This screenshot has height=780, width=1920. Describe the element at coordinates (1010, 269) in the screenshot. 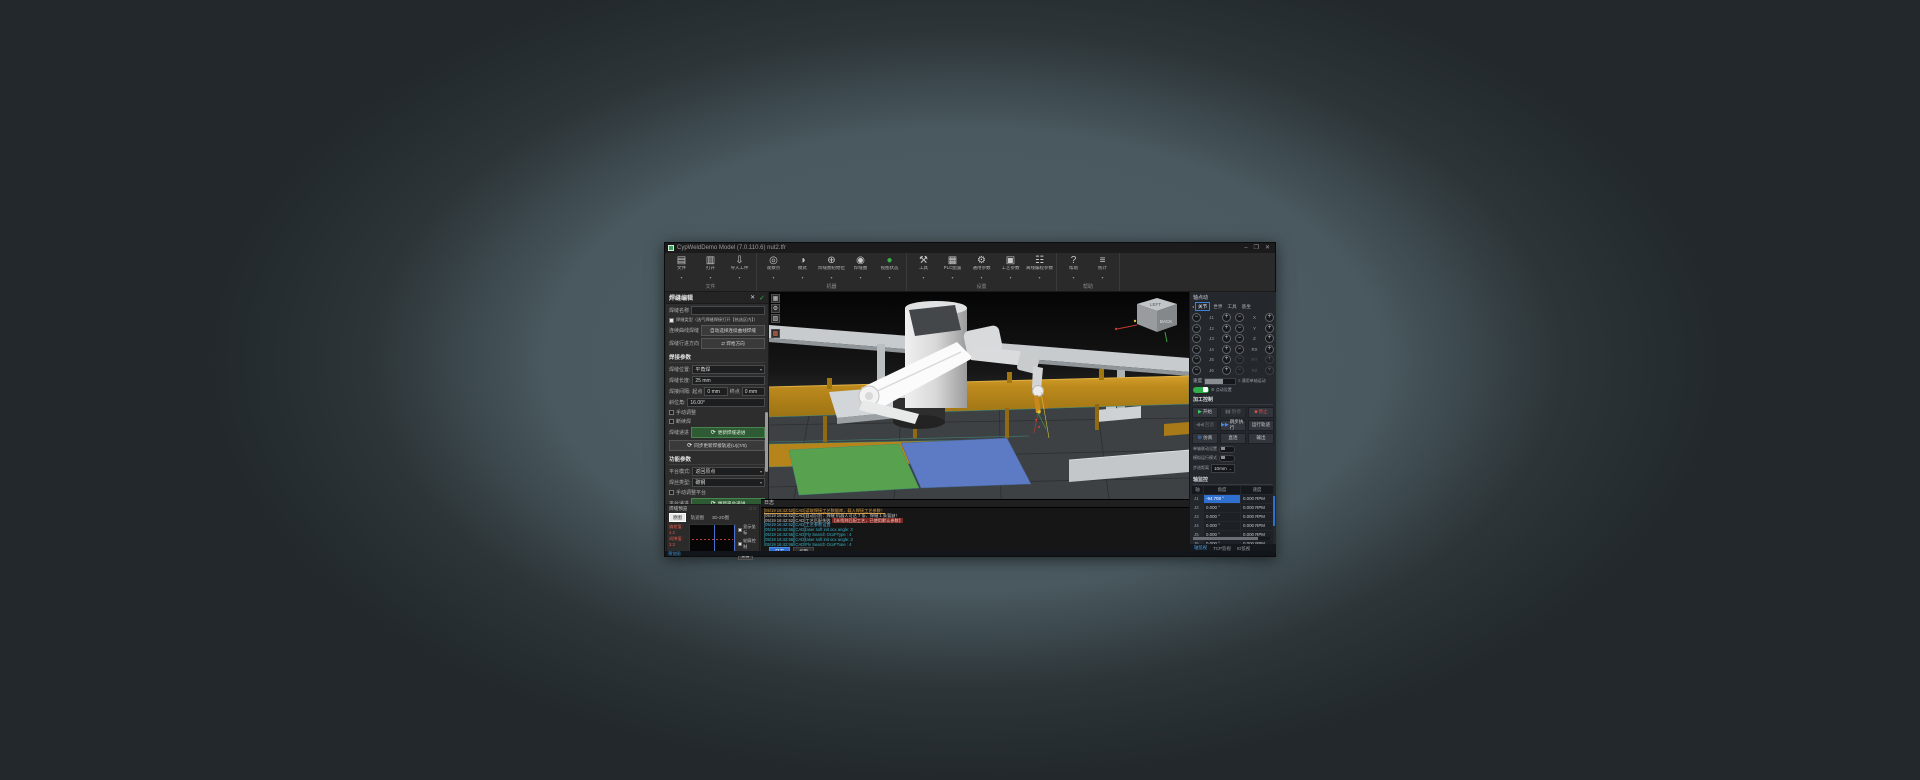

I see `ribbon-button-工艺参数: ▣ 工艺参数 ▾` at that location.